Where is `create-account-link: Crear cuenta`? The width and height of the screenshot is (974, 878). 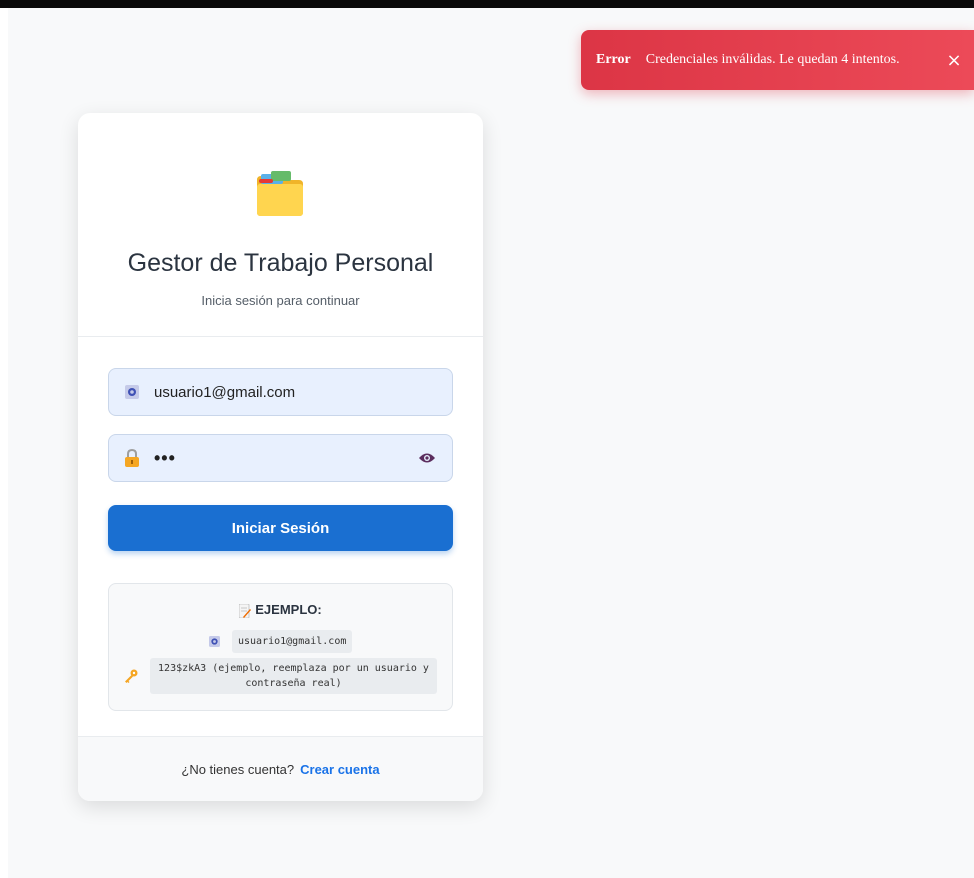 create-account-link: Crear cuenta is located at coordinates (339, 769).